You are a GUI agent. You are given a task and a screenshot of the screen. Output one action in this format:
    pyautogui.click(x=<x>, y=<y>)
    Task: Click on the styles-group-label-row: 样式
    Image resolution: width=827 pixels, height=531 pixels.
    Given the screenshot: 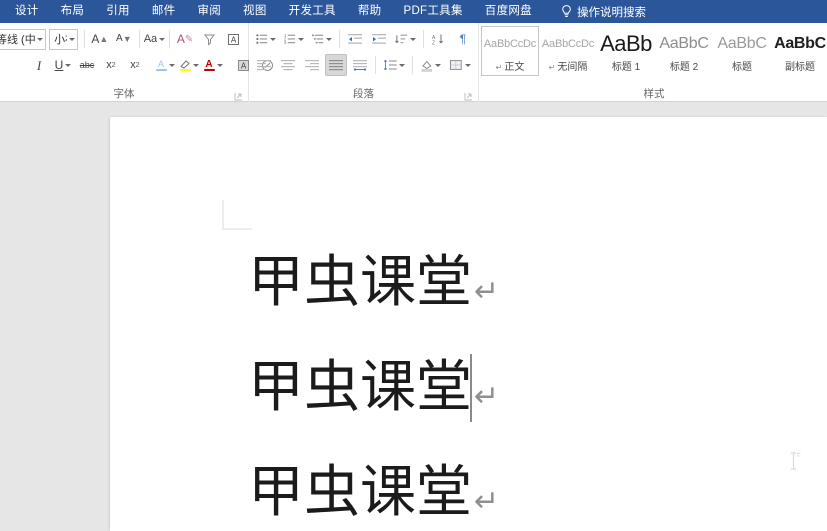 What is the action you would take?
    pyautogui.click(x=653, y=94)
    